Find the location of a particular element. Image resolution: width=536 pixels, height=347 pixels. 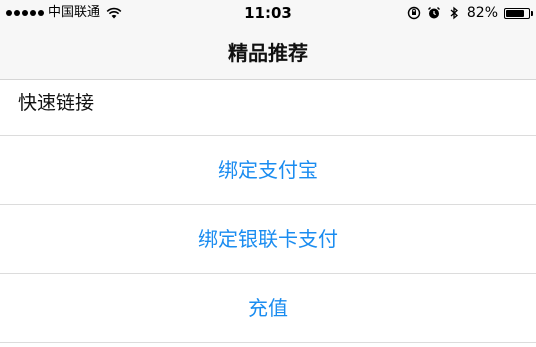

alarm-clock-icon is located at coordinates (433, 13).